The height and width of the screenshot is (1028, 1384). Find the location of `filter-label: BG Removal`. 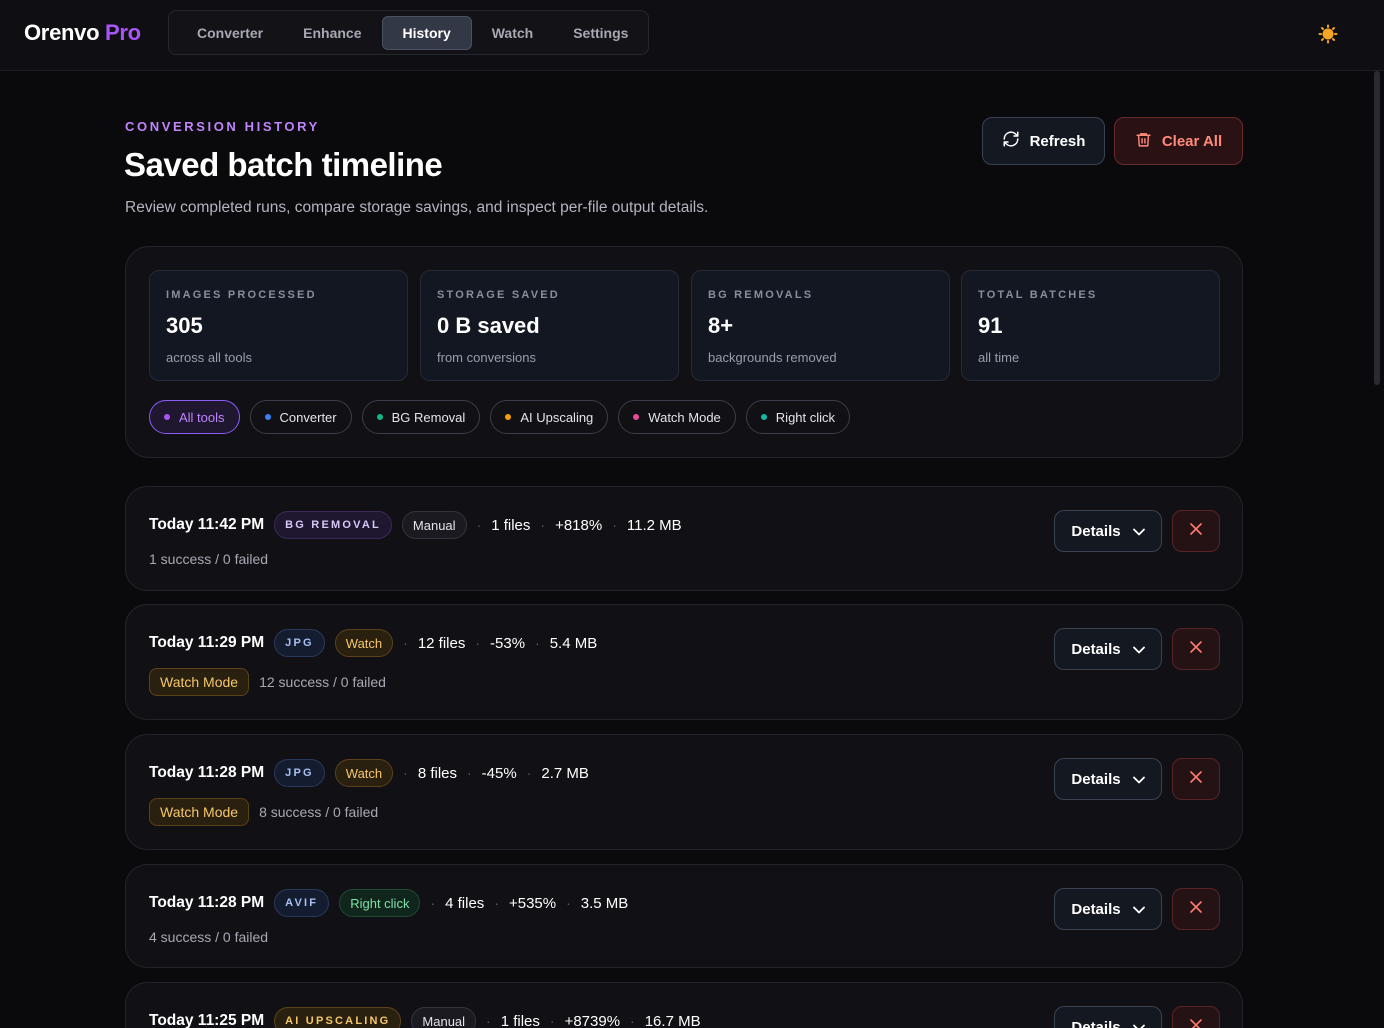

filter-label: BG Removal is located at coordinates (428, 417).